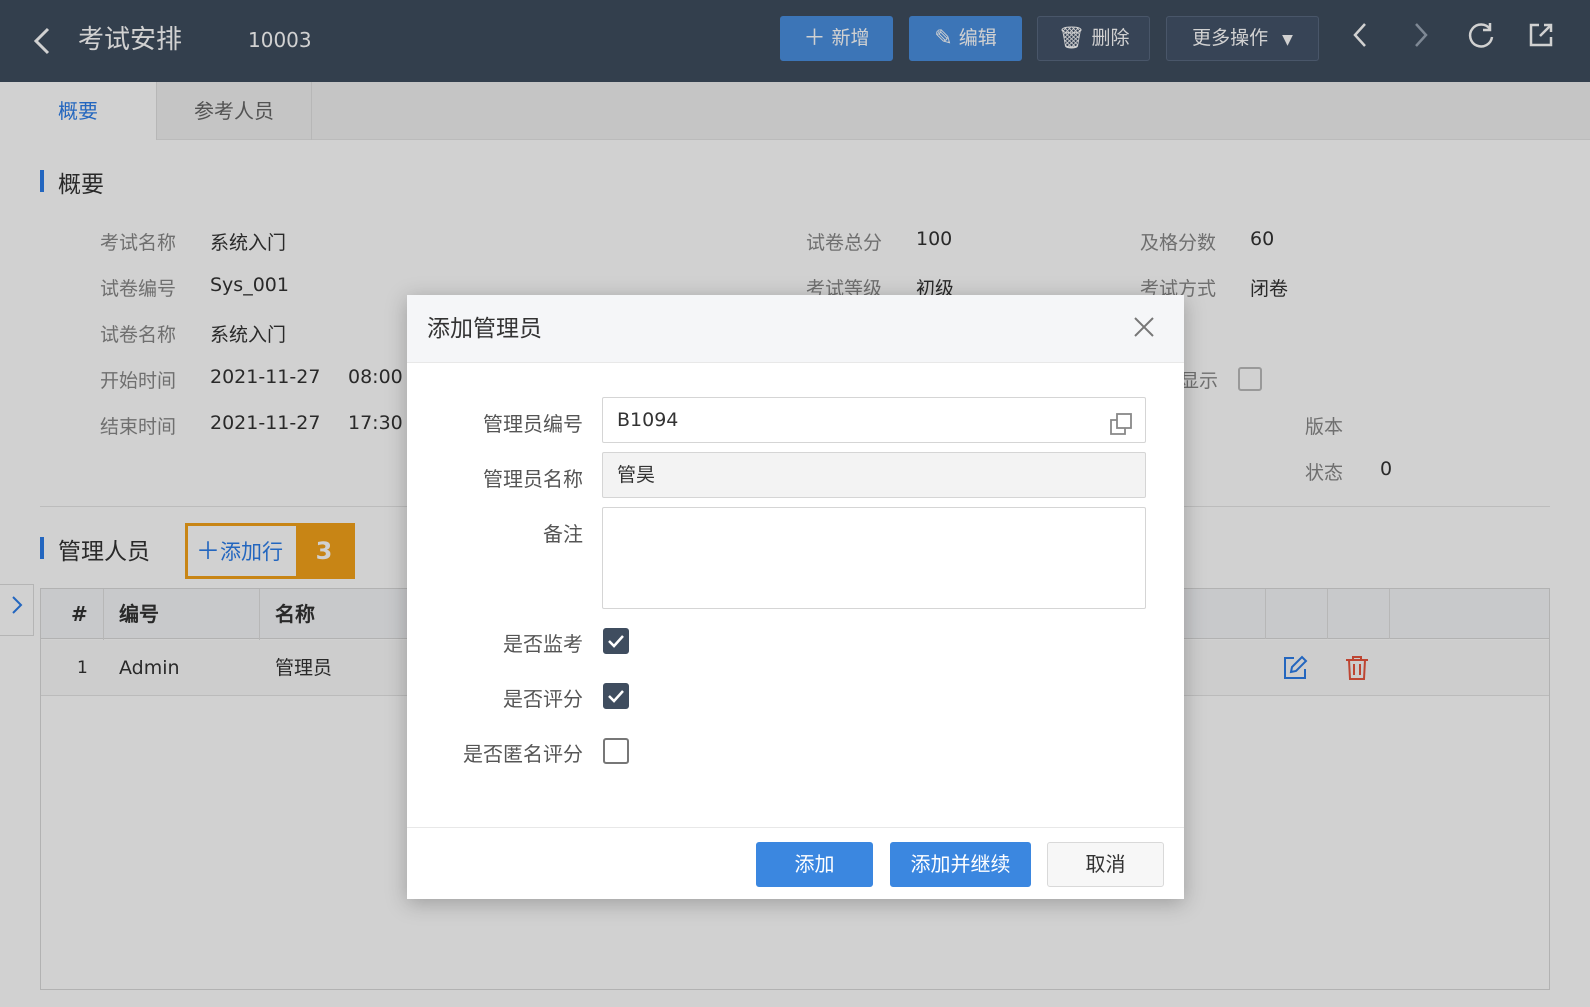 The width and height of the screenshot is (1590, 1007). Describe the element at coordinates (1105, 864) in the screenshot. I see `cancel-button: 取消` at that location.